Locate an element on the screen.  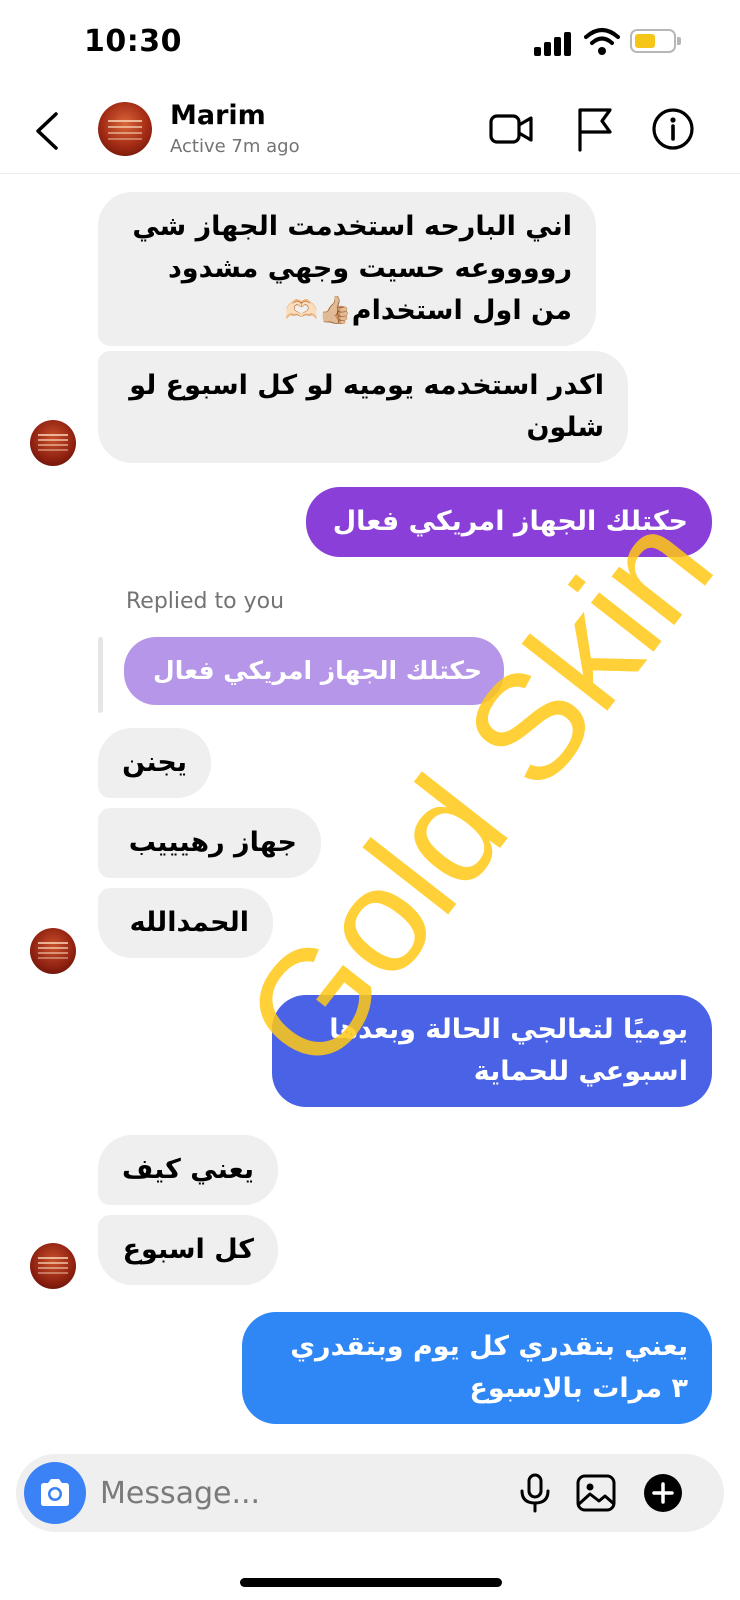
status-bar: 10:30 is located at coordinates (370, 44).